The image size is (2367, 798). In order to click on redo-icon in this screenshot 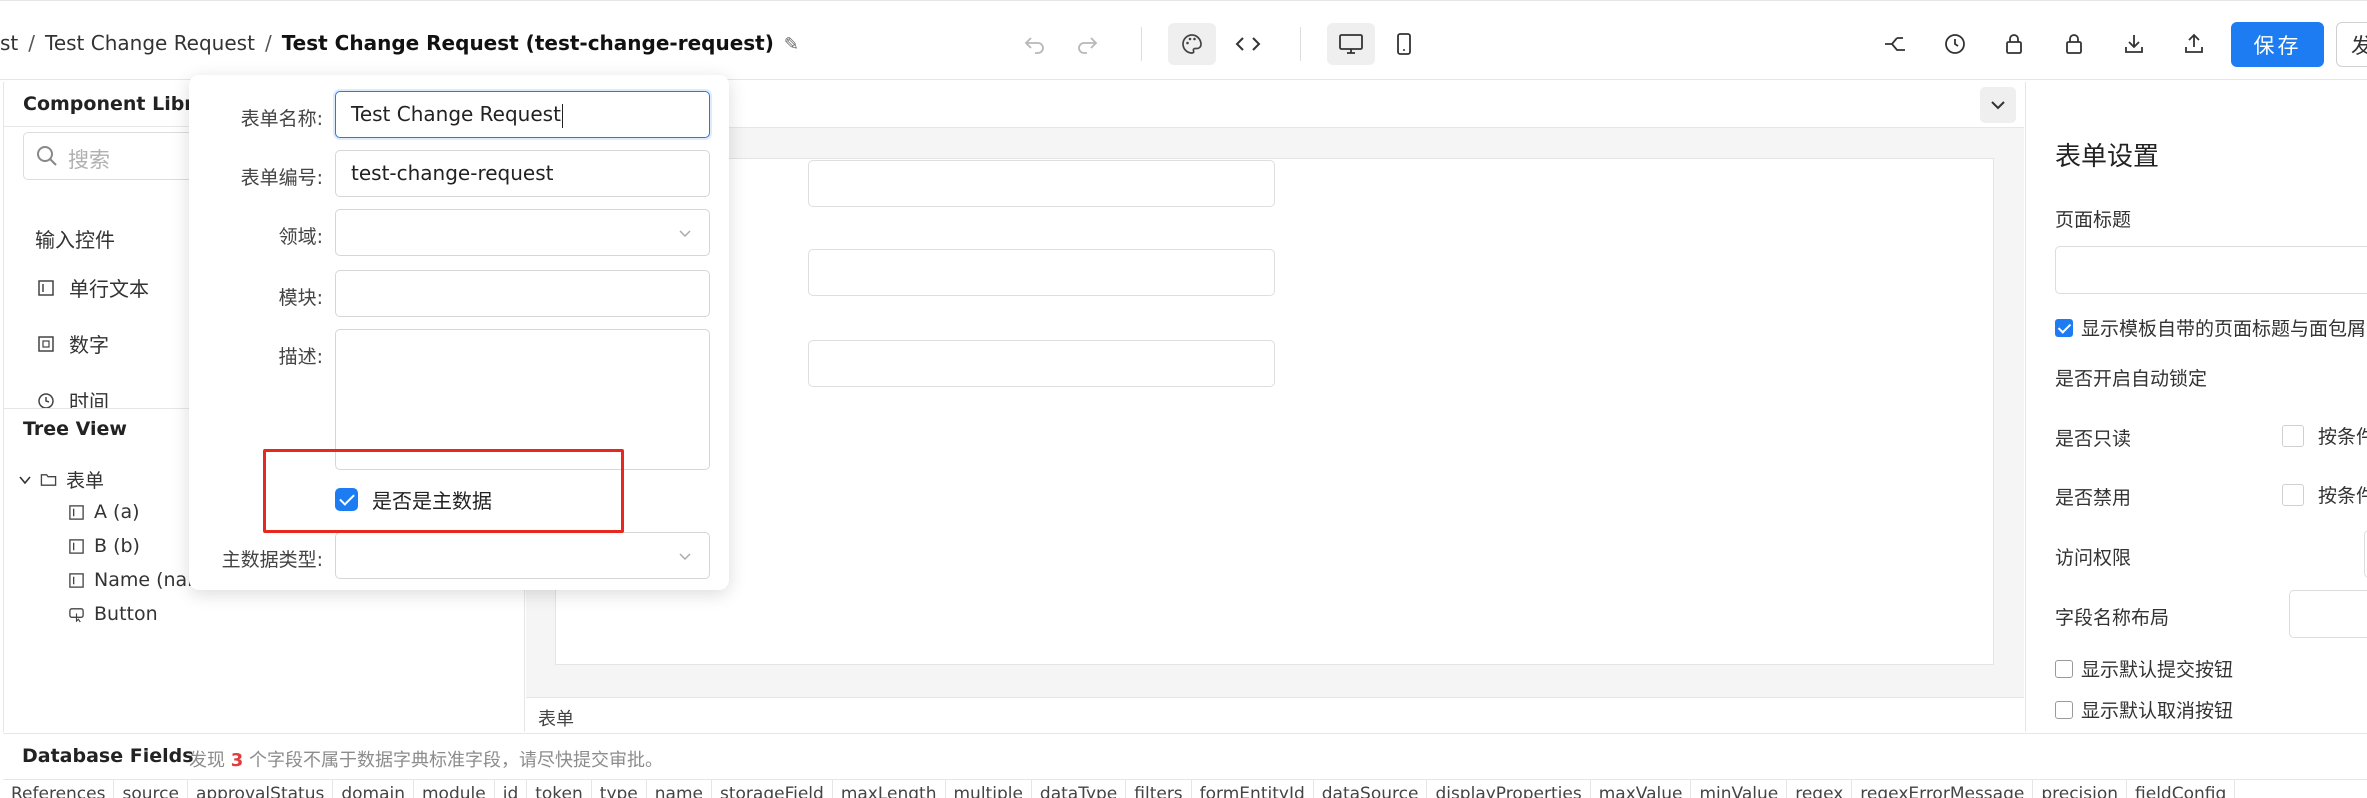, I will do `click(1088, 45)`.